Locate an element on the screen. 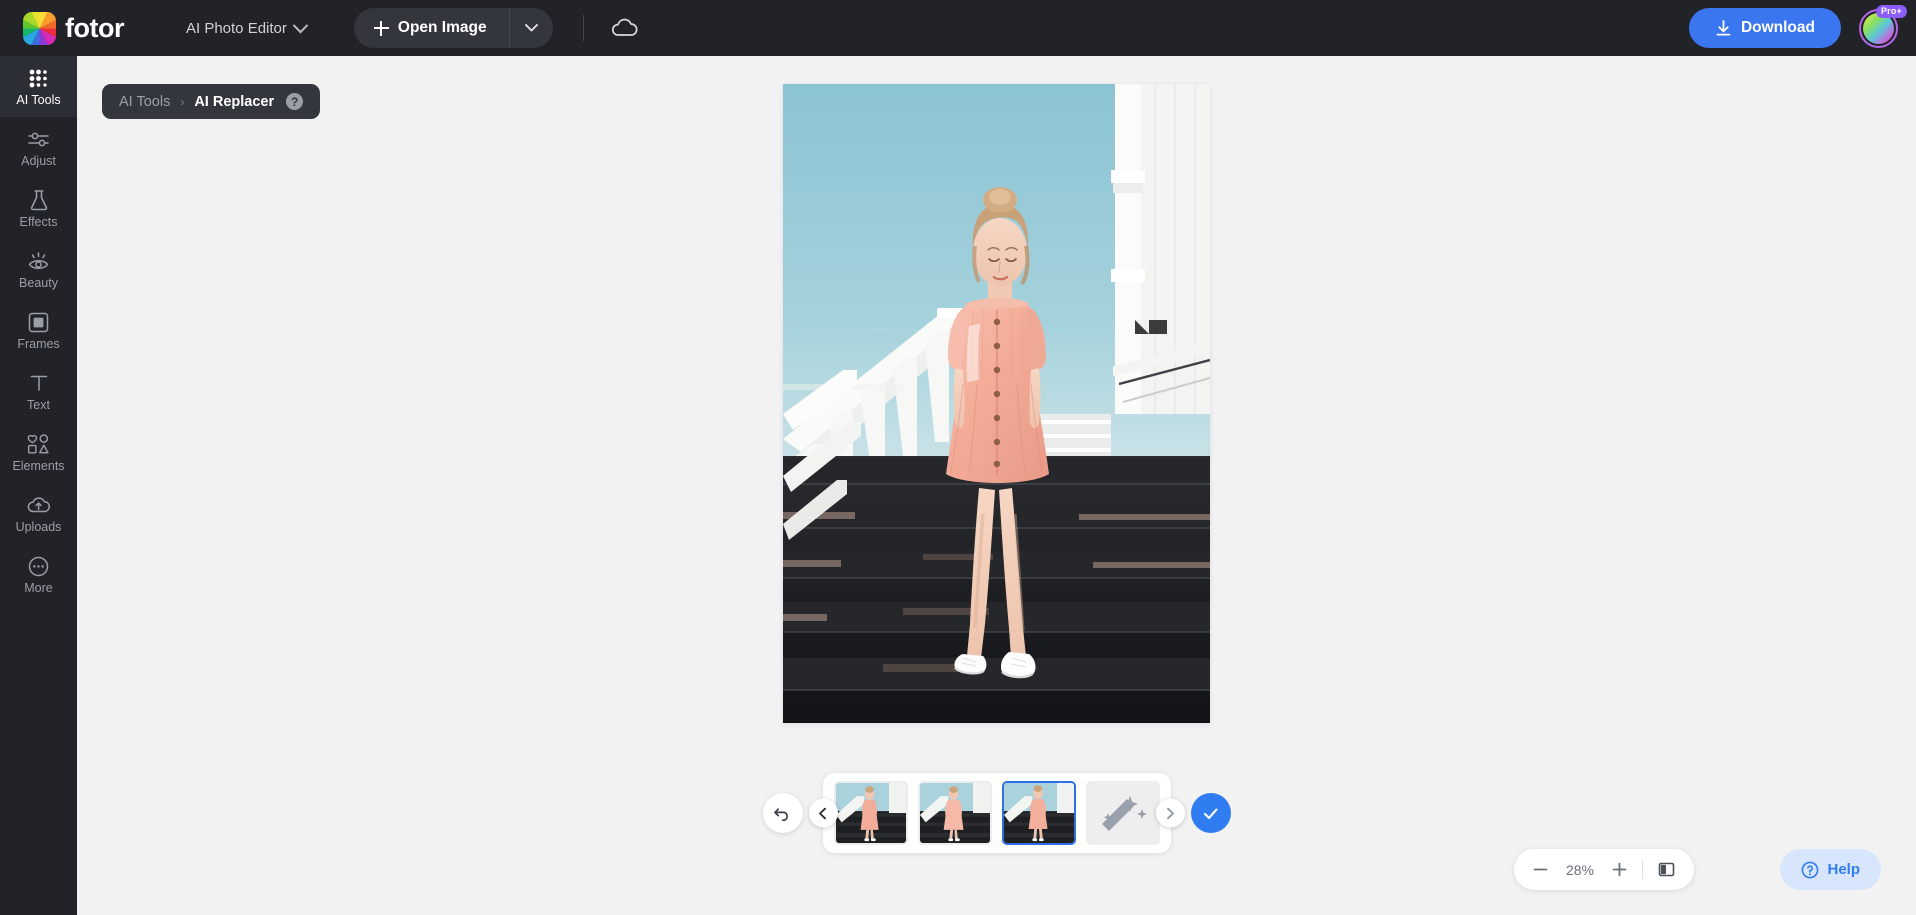 The height and width of the screenshot is (915, 1916). breadcrumb: AI Tools › AI Replacer ? is located at coordinates (211, 101).